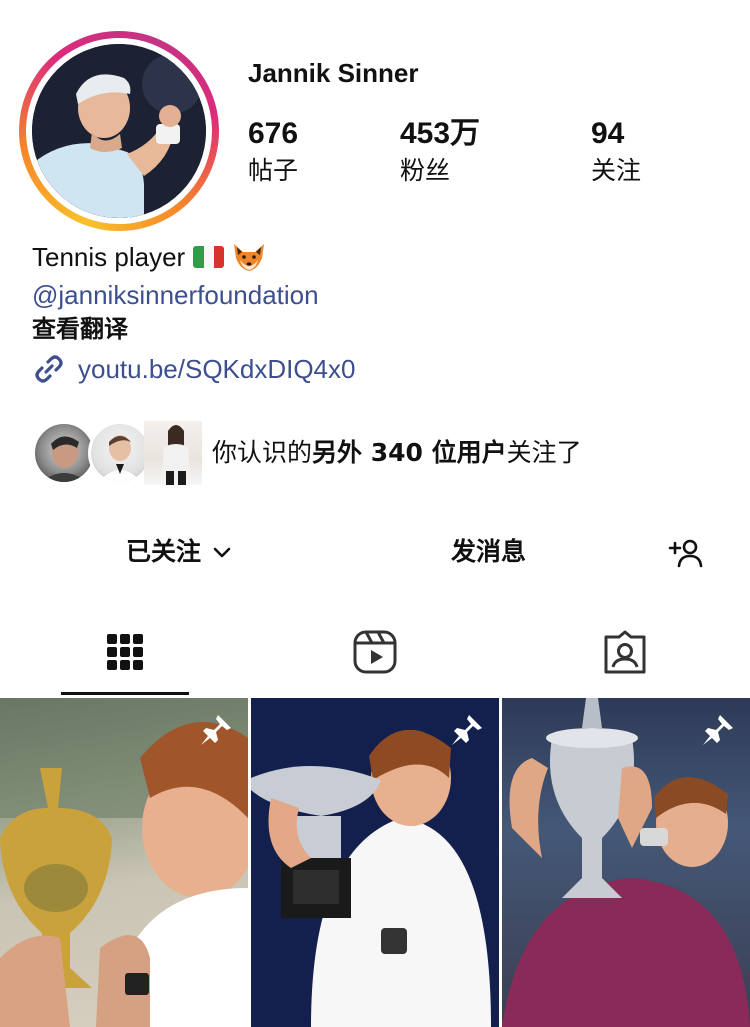  I want to click on bio-external-link: youtu.be/SQKdxDIQ4x0, so click(193, 369).